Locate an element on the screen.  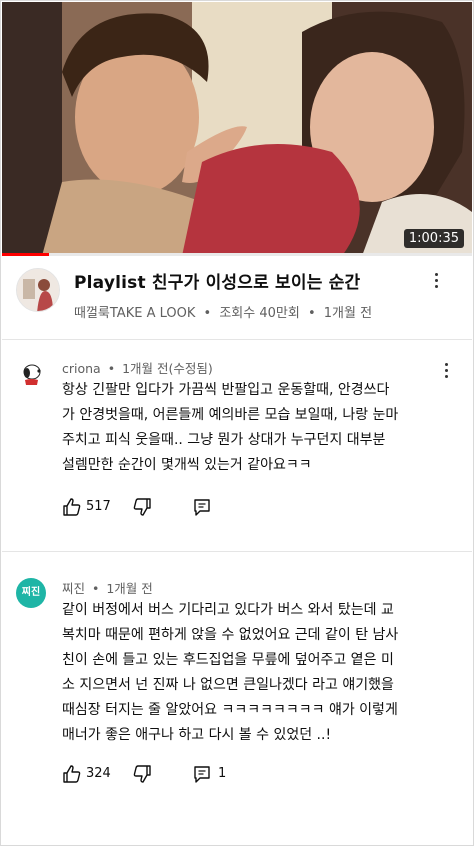
comment-author: criona is located at coordinates (81, 368).